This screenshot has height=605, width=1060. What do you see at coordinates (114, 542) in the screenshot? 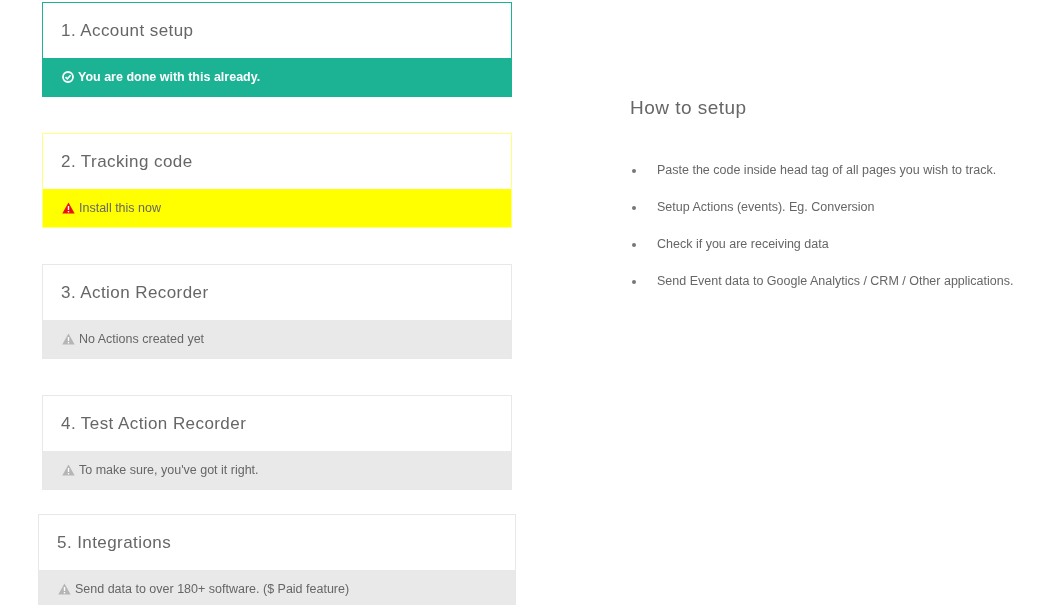
I see `step-title: 5. Integrations` at bounding box center [114, 542].